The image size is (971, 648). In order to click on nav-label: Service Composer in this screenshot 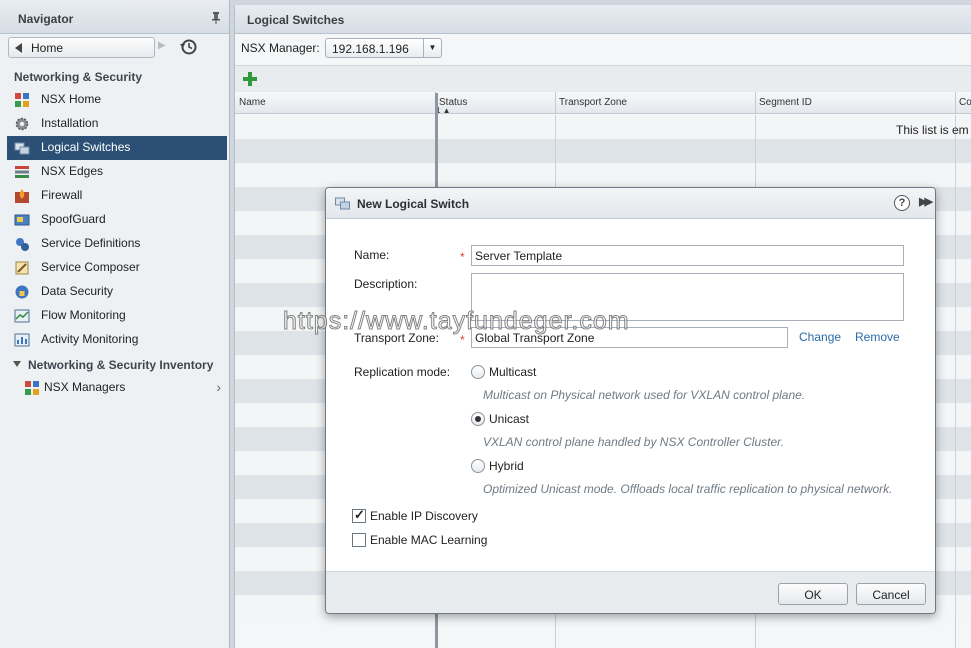, I will do `click(90, 267)`.